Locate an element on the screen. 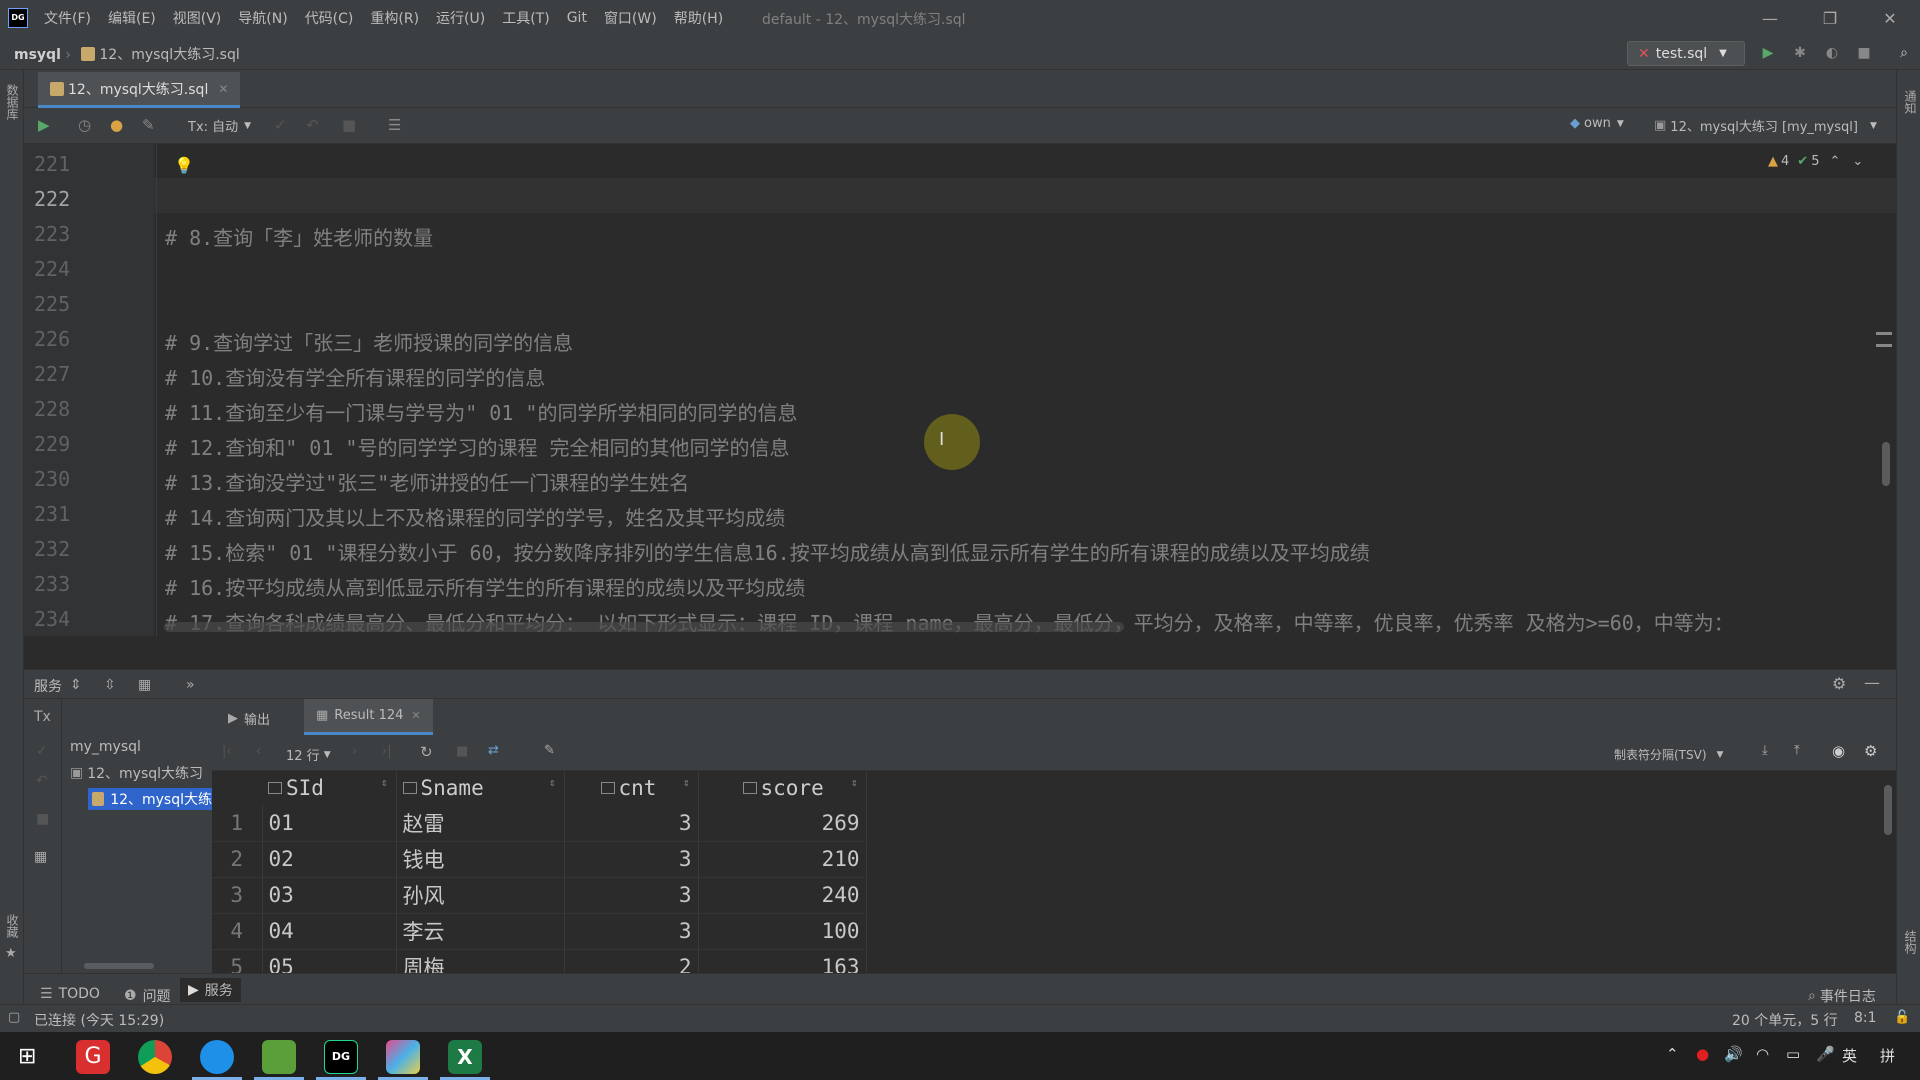 This screenshot has width=1920, height=1080. column-header-cnt: cnt ⇕ is located at coordinates (631, 788).